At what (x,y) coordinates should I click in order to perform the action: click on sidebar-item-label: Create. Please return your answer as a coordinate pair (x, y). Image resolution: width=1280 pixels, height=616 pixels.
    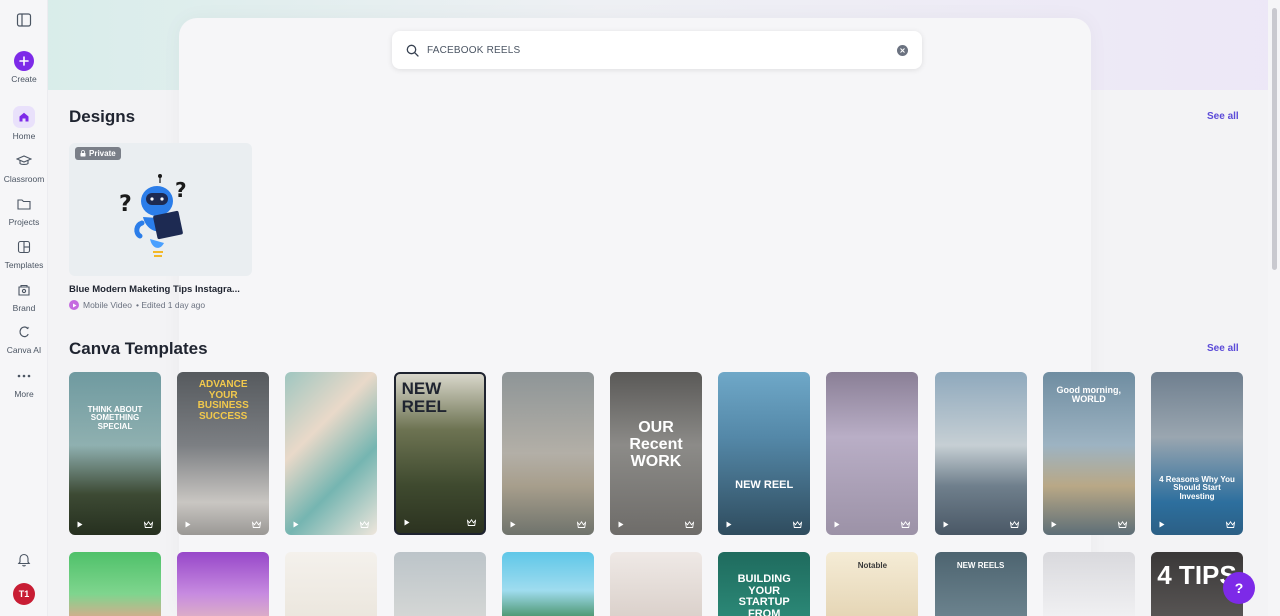
    Looking at the image, I should click on (24, 79).